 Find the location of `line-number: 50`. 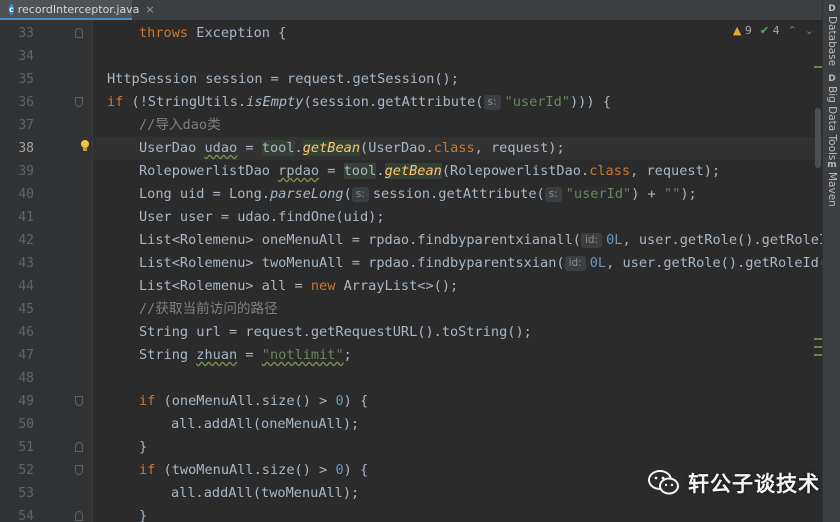

line-number: 50 is located at coordinates (26, 424).